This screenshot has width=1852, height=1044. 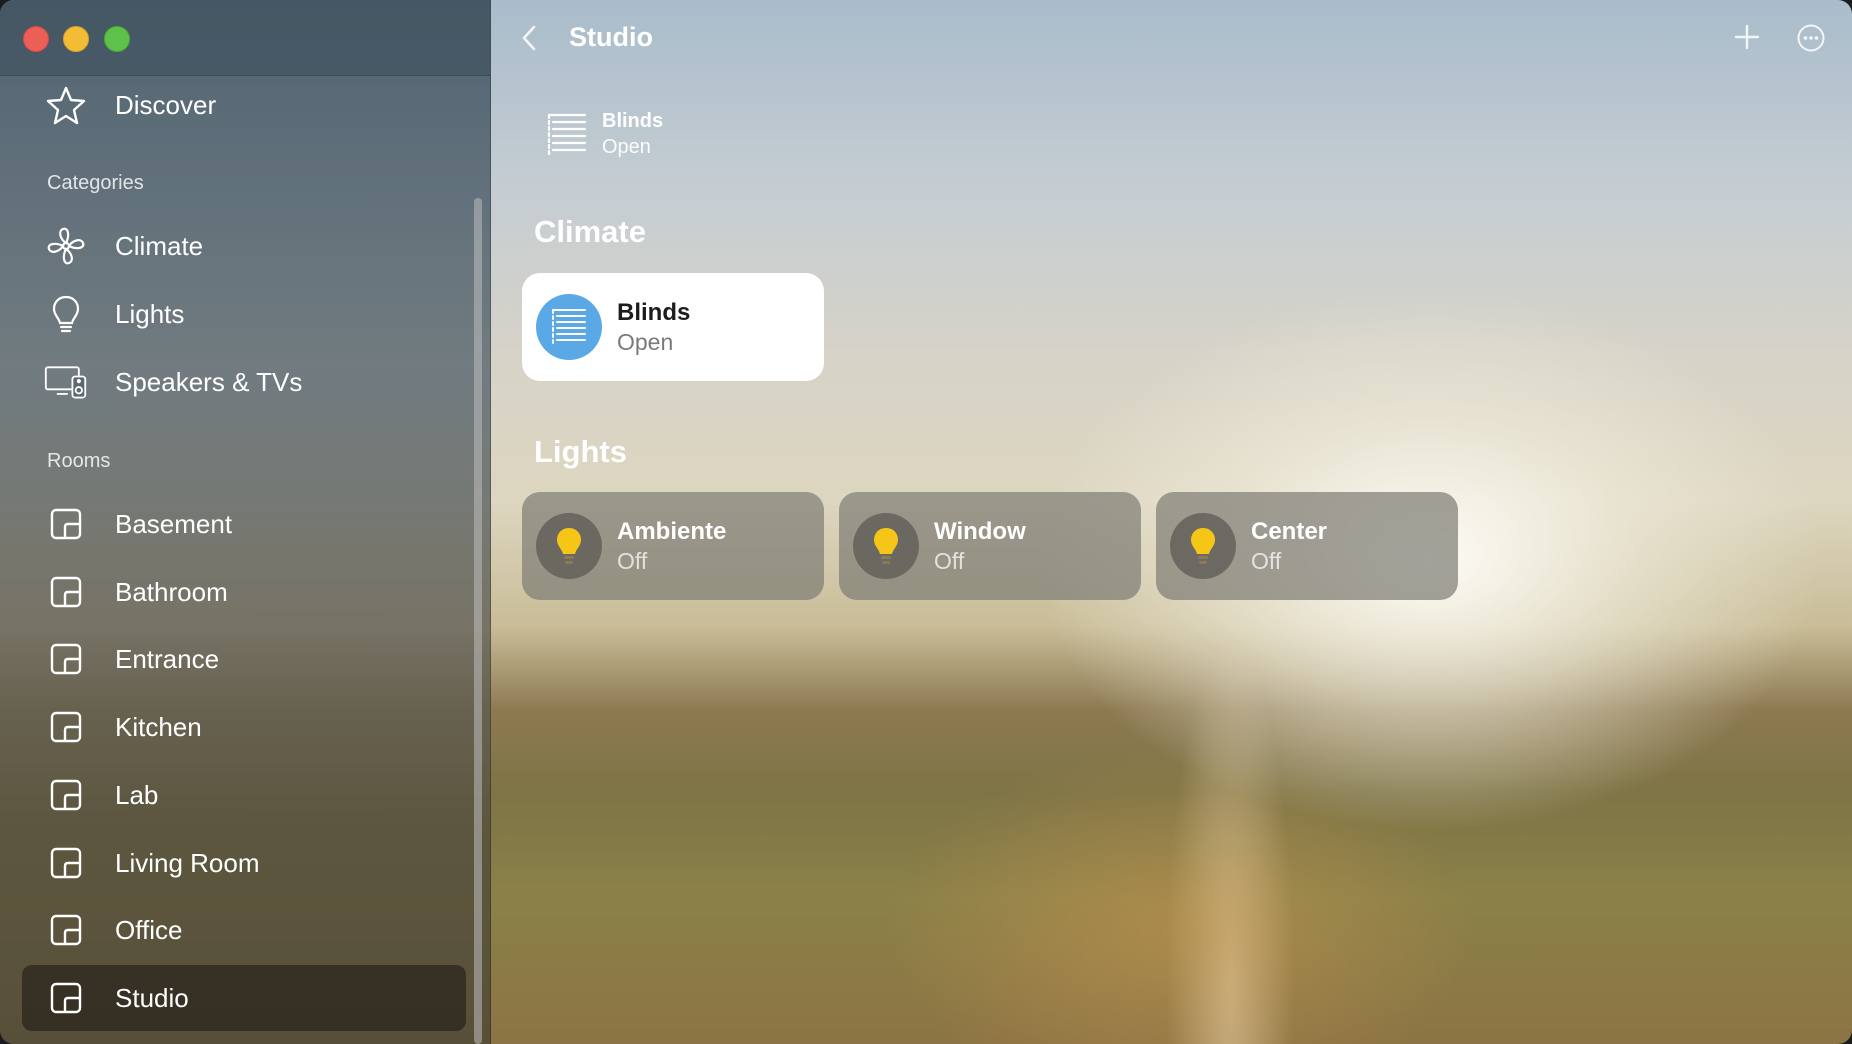 I want to click on more-button, so click(x=1811, y=38).